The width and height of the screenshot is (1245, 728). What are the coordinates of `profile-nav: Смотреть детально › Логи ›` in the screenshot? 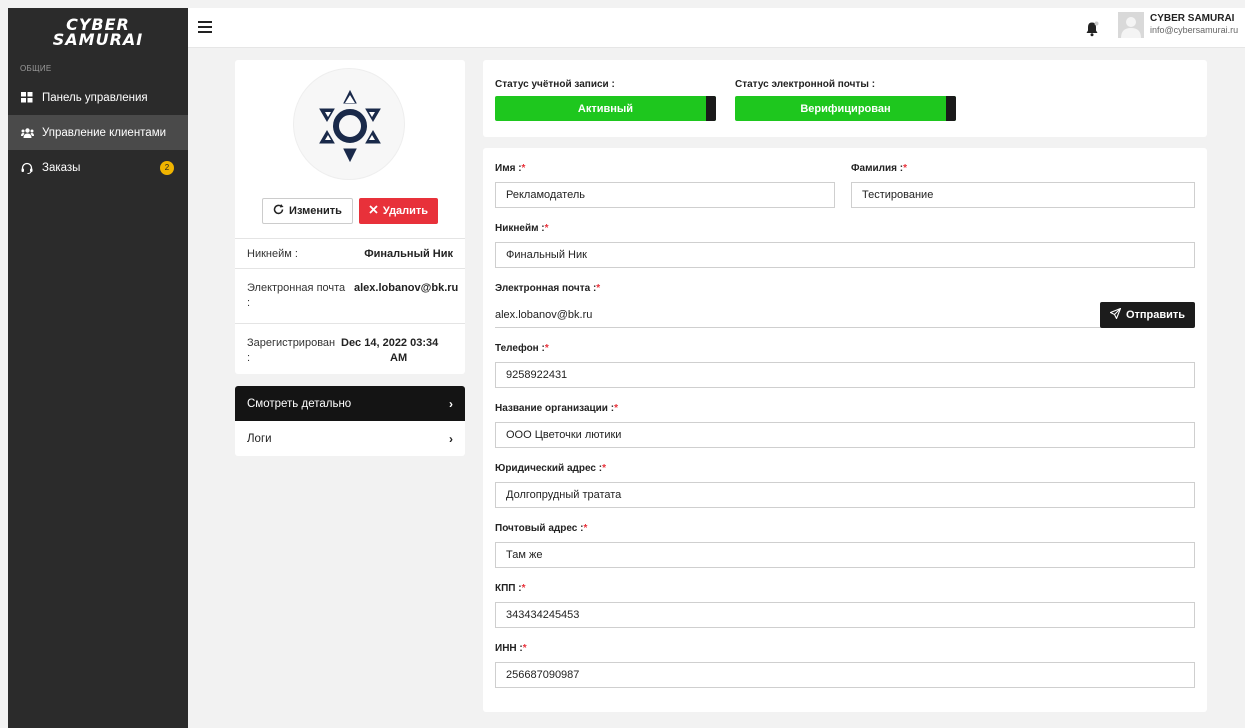 It's located at (350, 421).